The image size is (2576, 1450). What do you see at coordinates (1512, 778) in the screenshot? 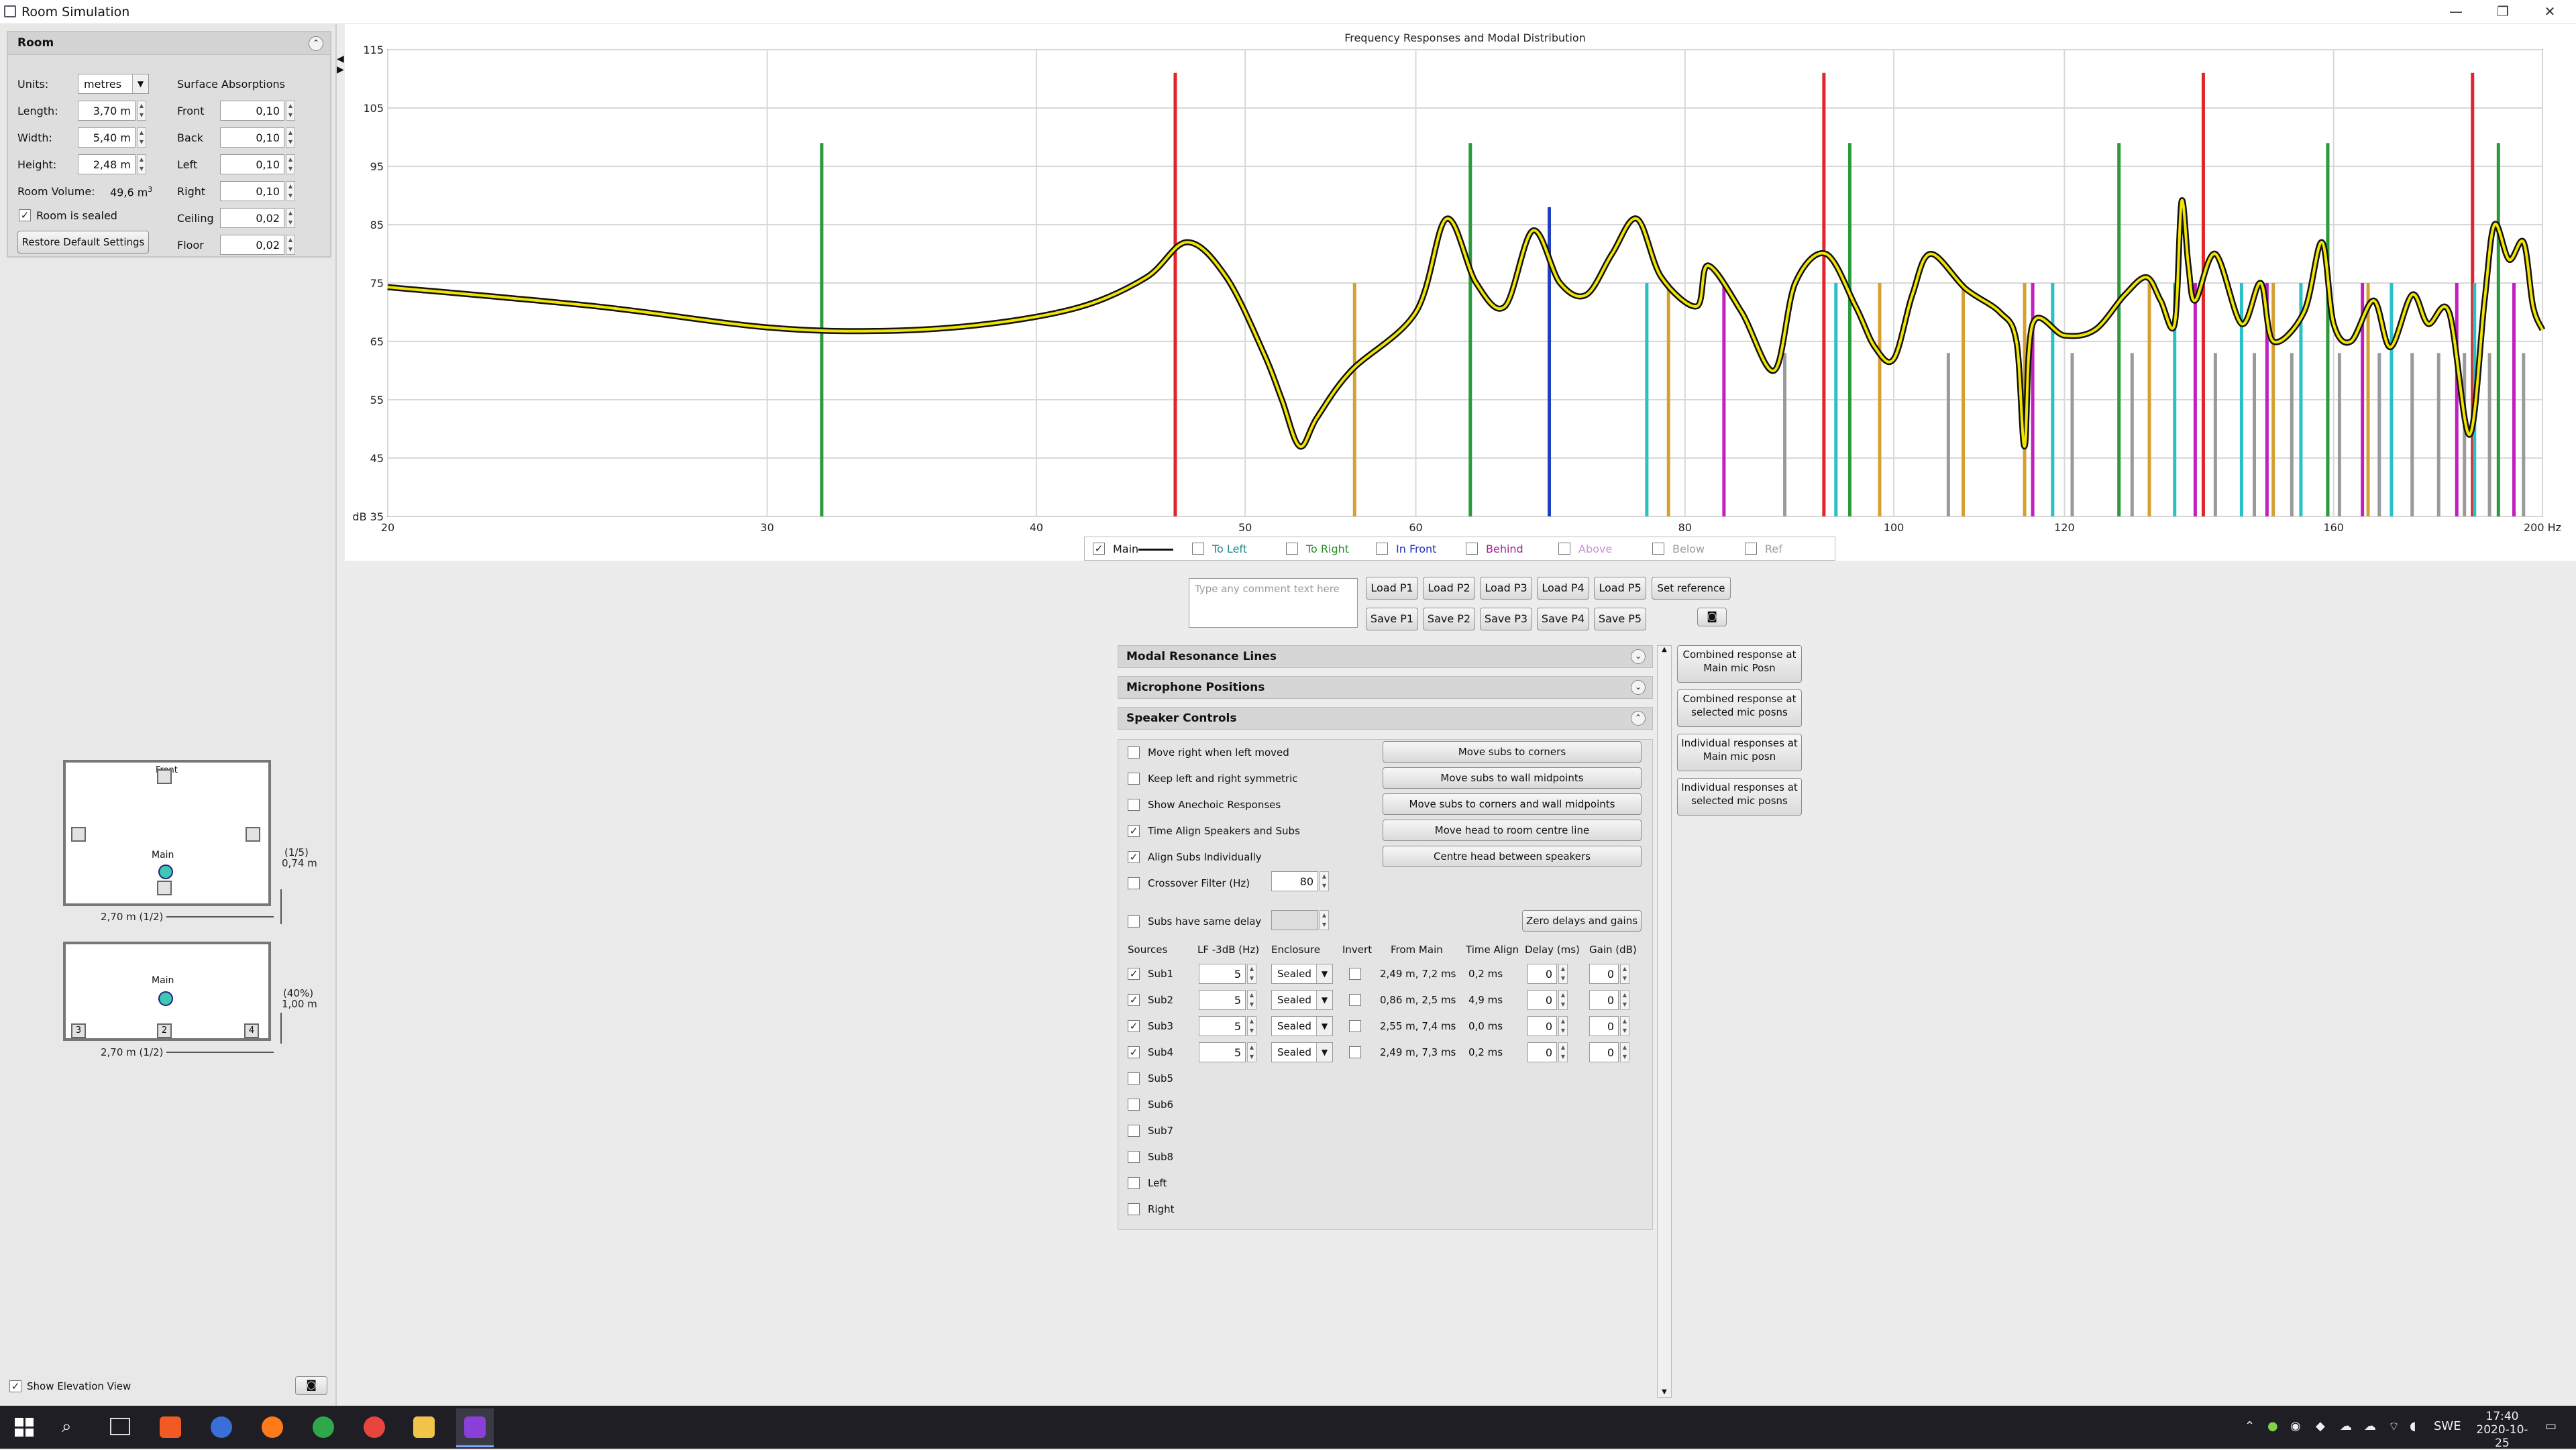
I see `speaker-action-button-1: Move subs to wall midpoints` at bounding box center [1512, 778].